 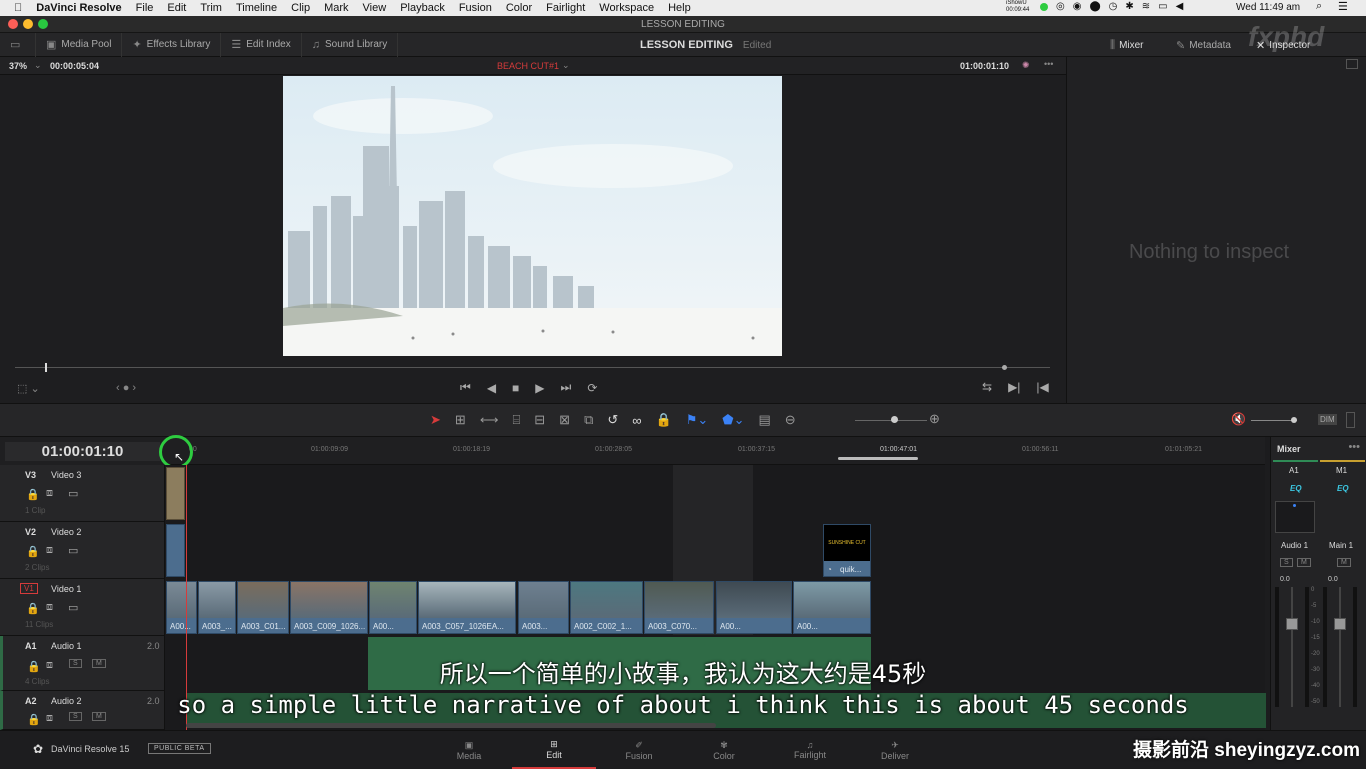 What do you see at coordinates (1004, 367) in the screenshot?
I see `viewer-out-point` at bounding box center [1004, 367].